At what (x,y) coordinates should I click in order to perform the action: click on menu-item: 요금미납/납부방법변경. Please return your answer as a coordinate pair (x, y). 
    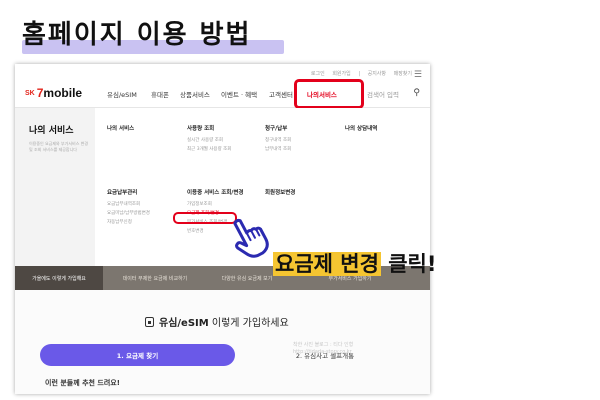
    Looking at the image, I should click on (128, 213).